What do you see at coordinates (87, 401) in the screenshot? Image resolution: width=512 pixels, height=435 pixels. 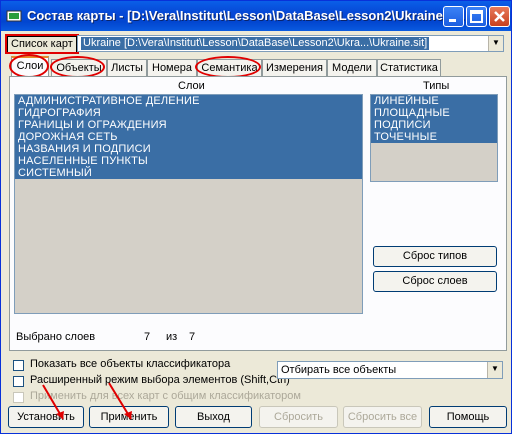 I see `annotation-arrows` at bounding box center [87, 401].